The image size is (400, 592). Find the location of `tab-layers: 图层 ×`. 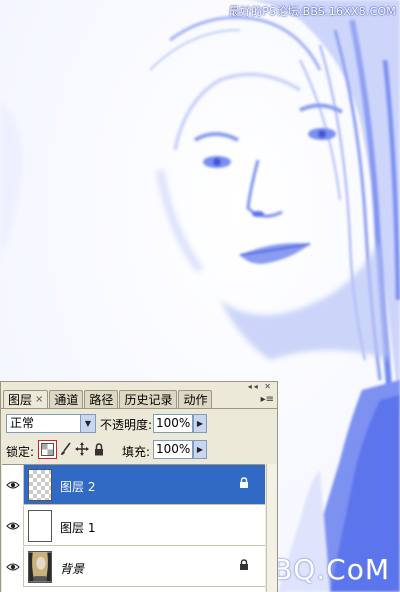

tab-layers: 图层 × is located at coordinates (26, 399).